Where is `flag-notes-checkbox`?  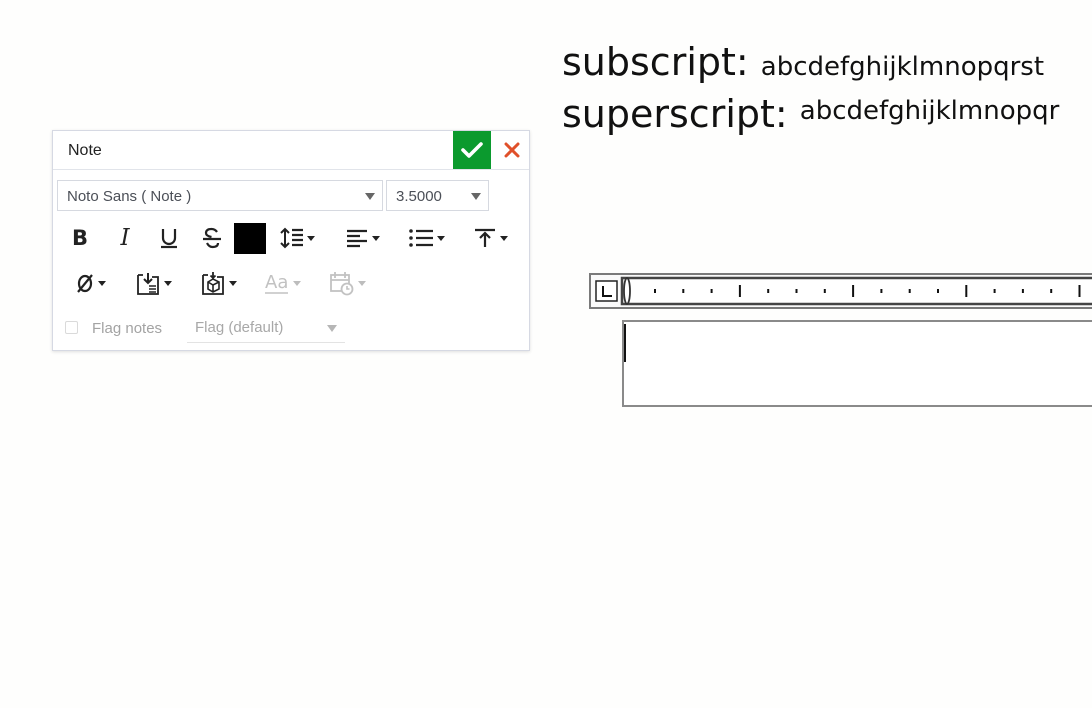 flag-notes-checkbox is located at coordinates (71, 327).